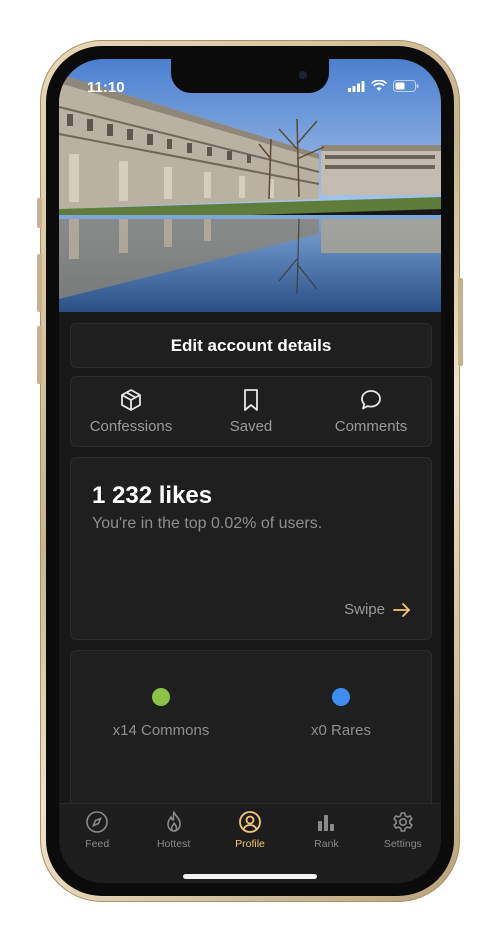 The width and height of the screenshot is (500, 944). Describe the element at coordinates (401, 609) in the screenshot. I see `arrow-right-icon` at that location.